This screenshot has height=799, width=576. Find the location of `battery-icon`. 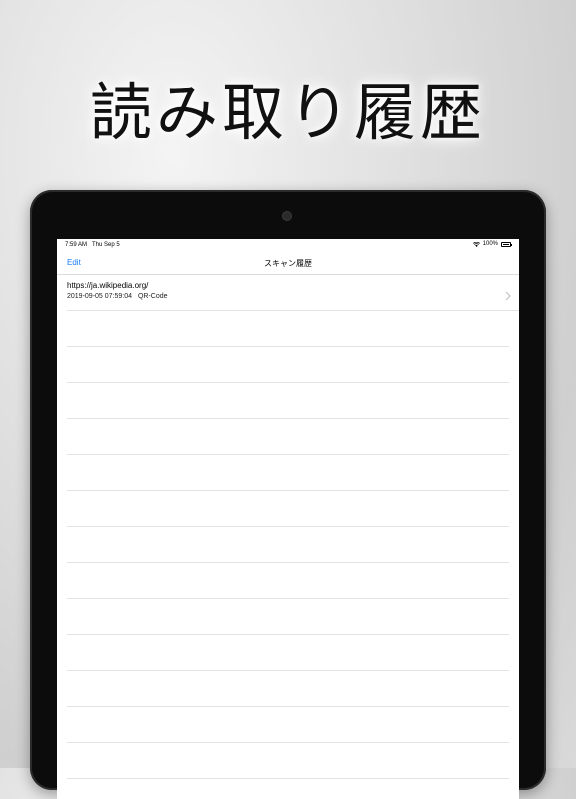

battery-icon is located at coordinates (506, 244).